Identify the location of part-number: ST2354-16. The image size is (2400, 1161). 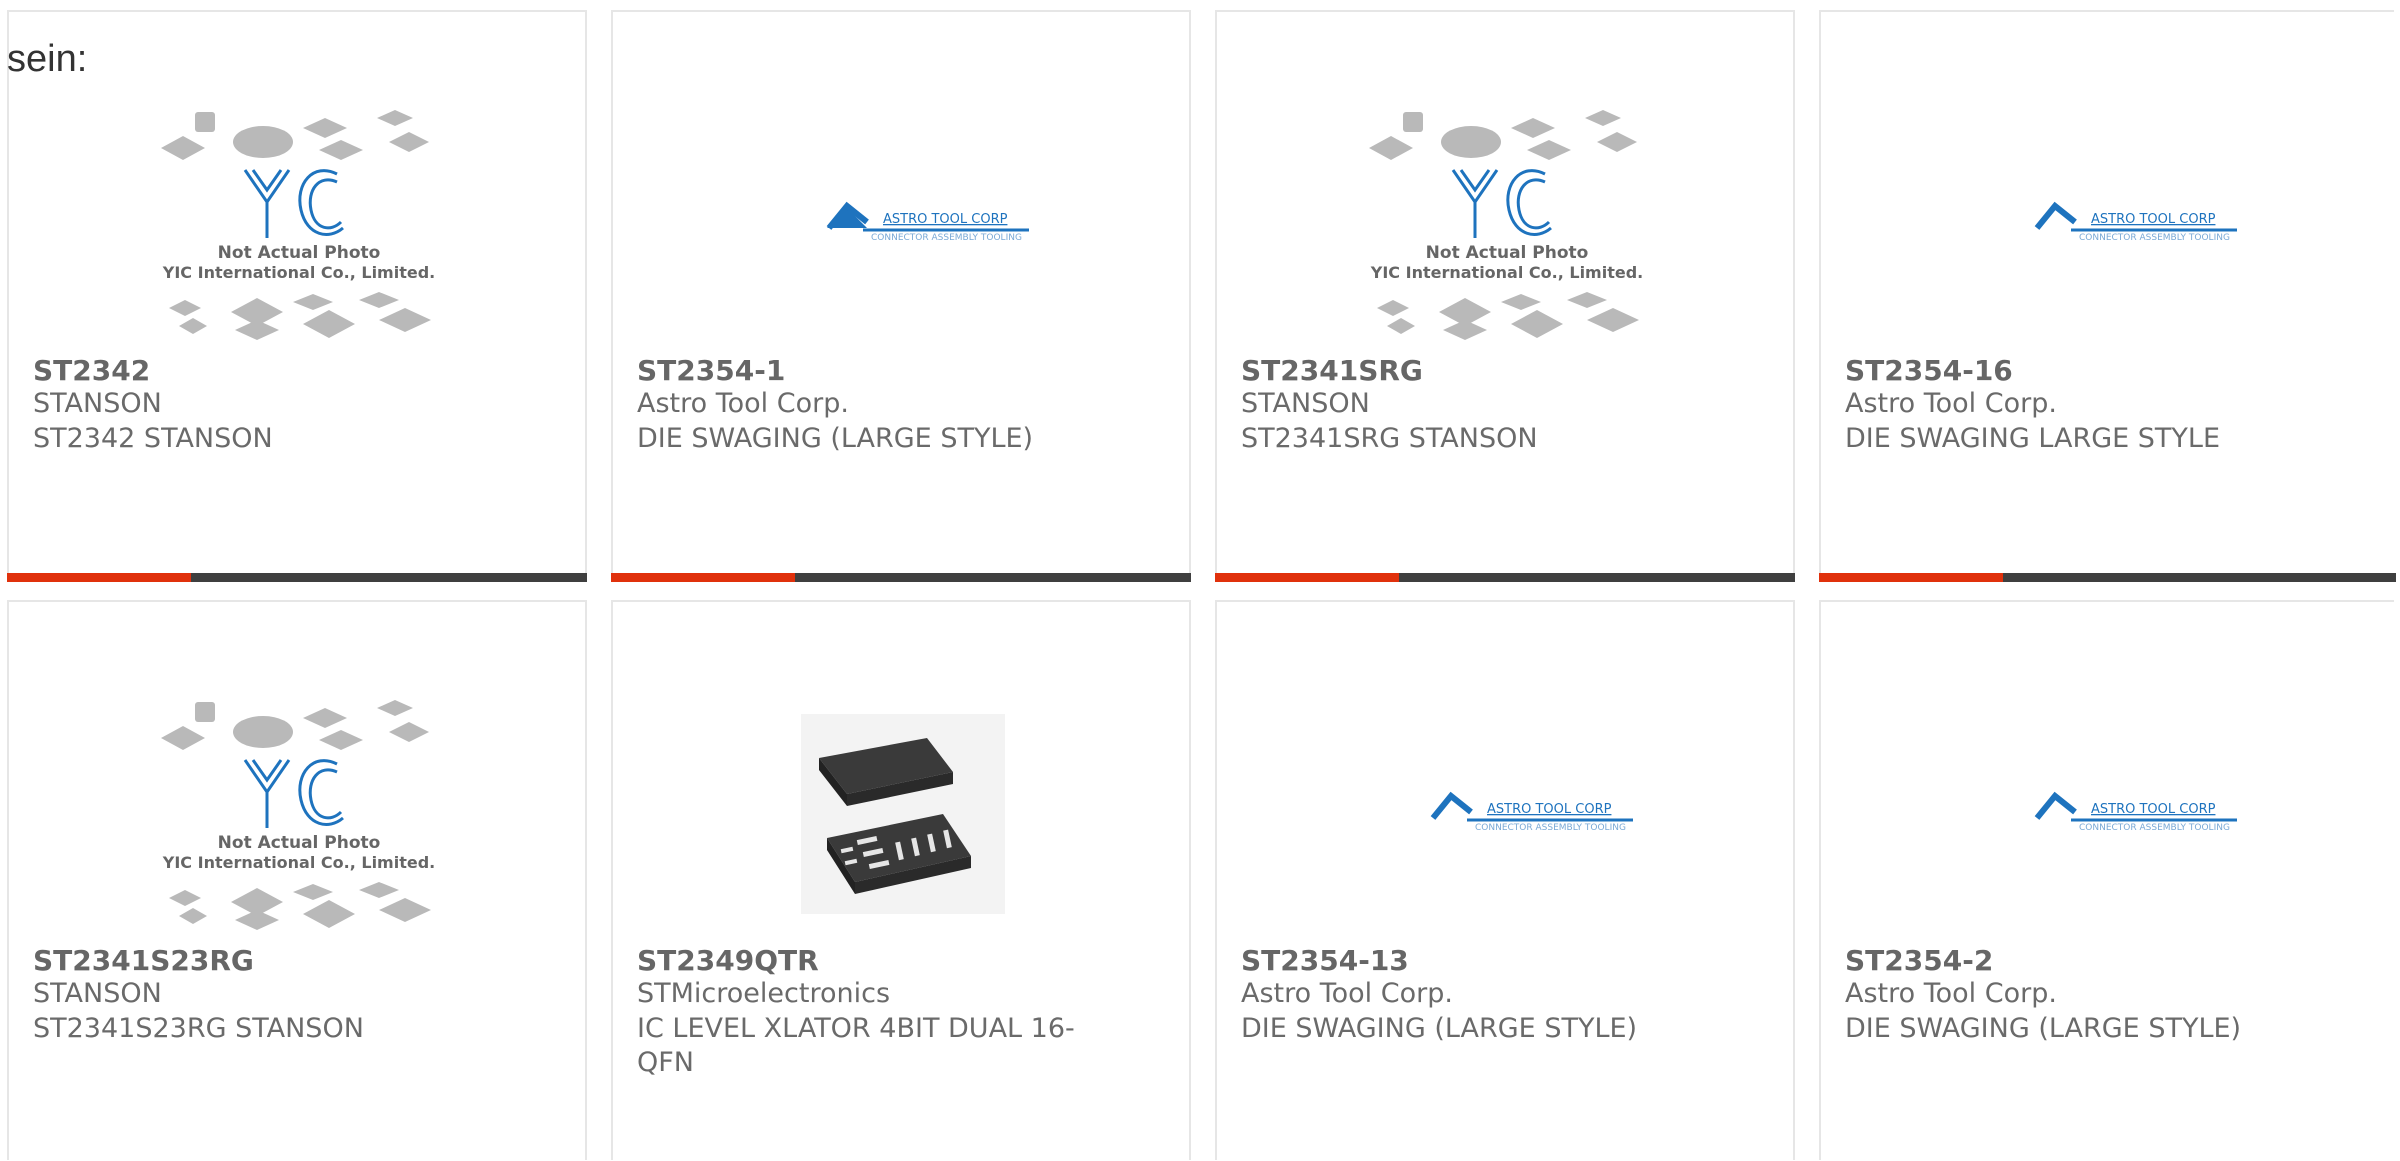
(1929, 370).